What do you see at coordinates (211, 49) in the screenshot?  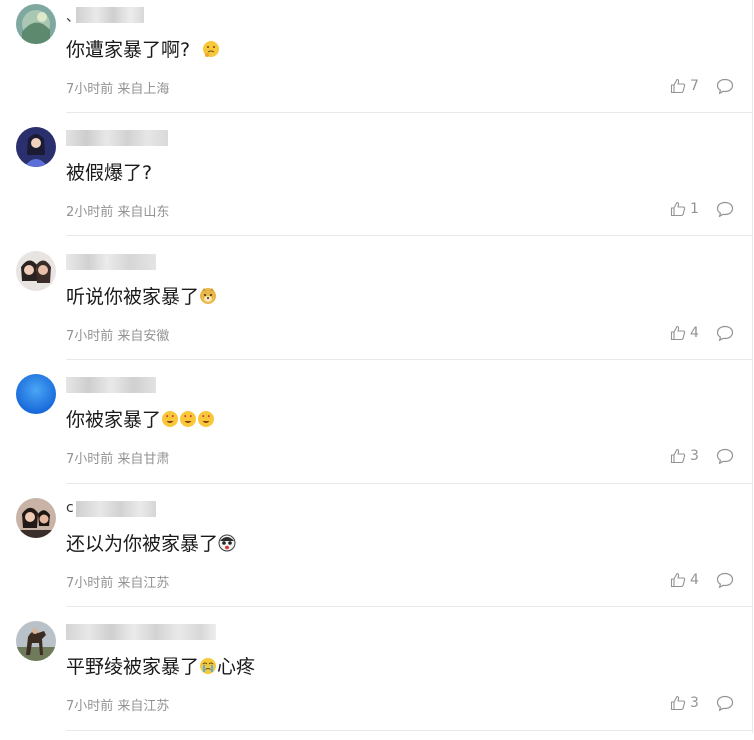 I see `thinking-face-emoji` at bounding box center [211, 49].